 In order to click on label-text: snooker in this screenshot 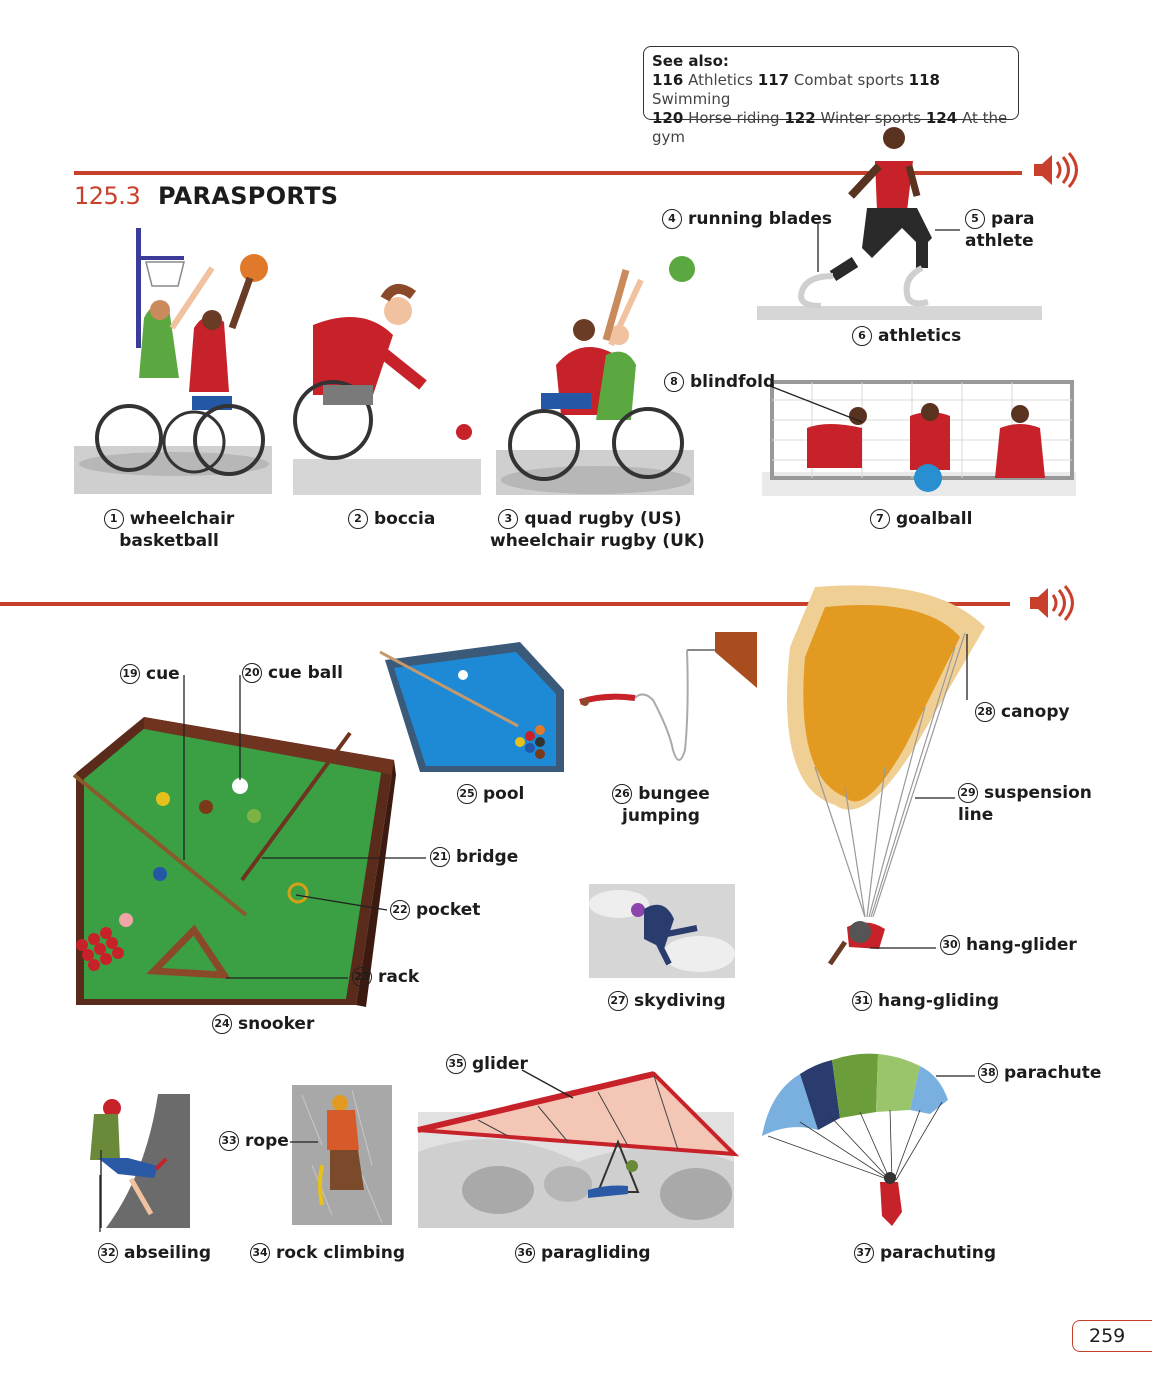, I will do `click(276, 1024)`.